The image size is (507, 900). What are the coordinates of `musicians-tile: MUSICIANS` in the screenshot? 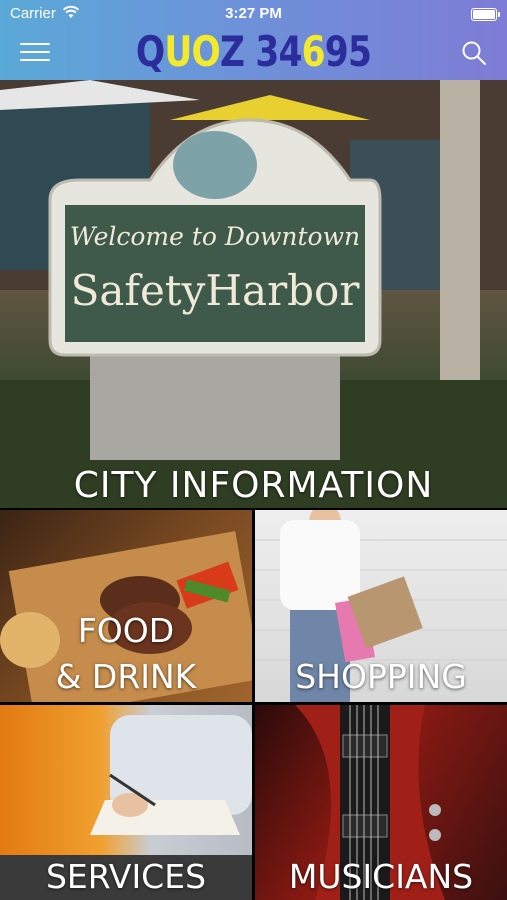 It's located at (381, 802).